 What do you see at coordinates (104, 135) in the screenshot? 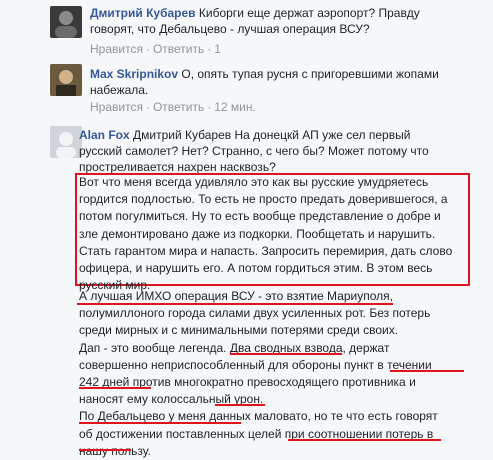
I see `author-name: Alan Fox` at bounding box center [104, 135].